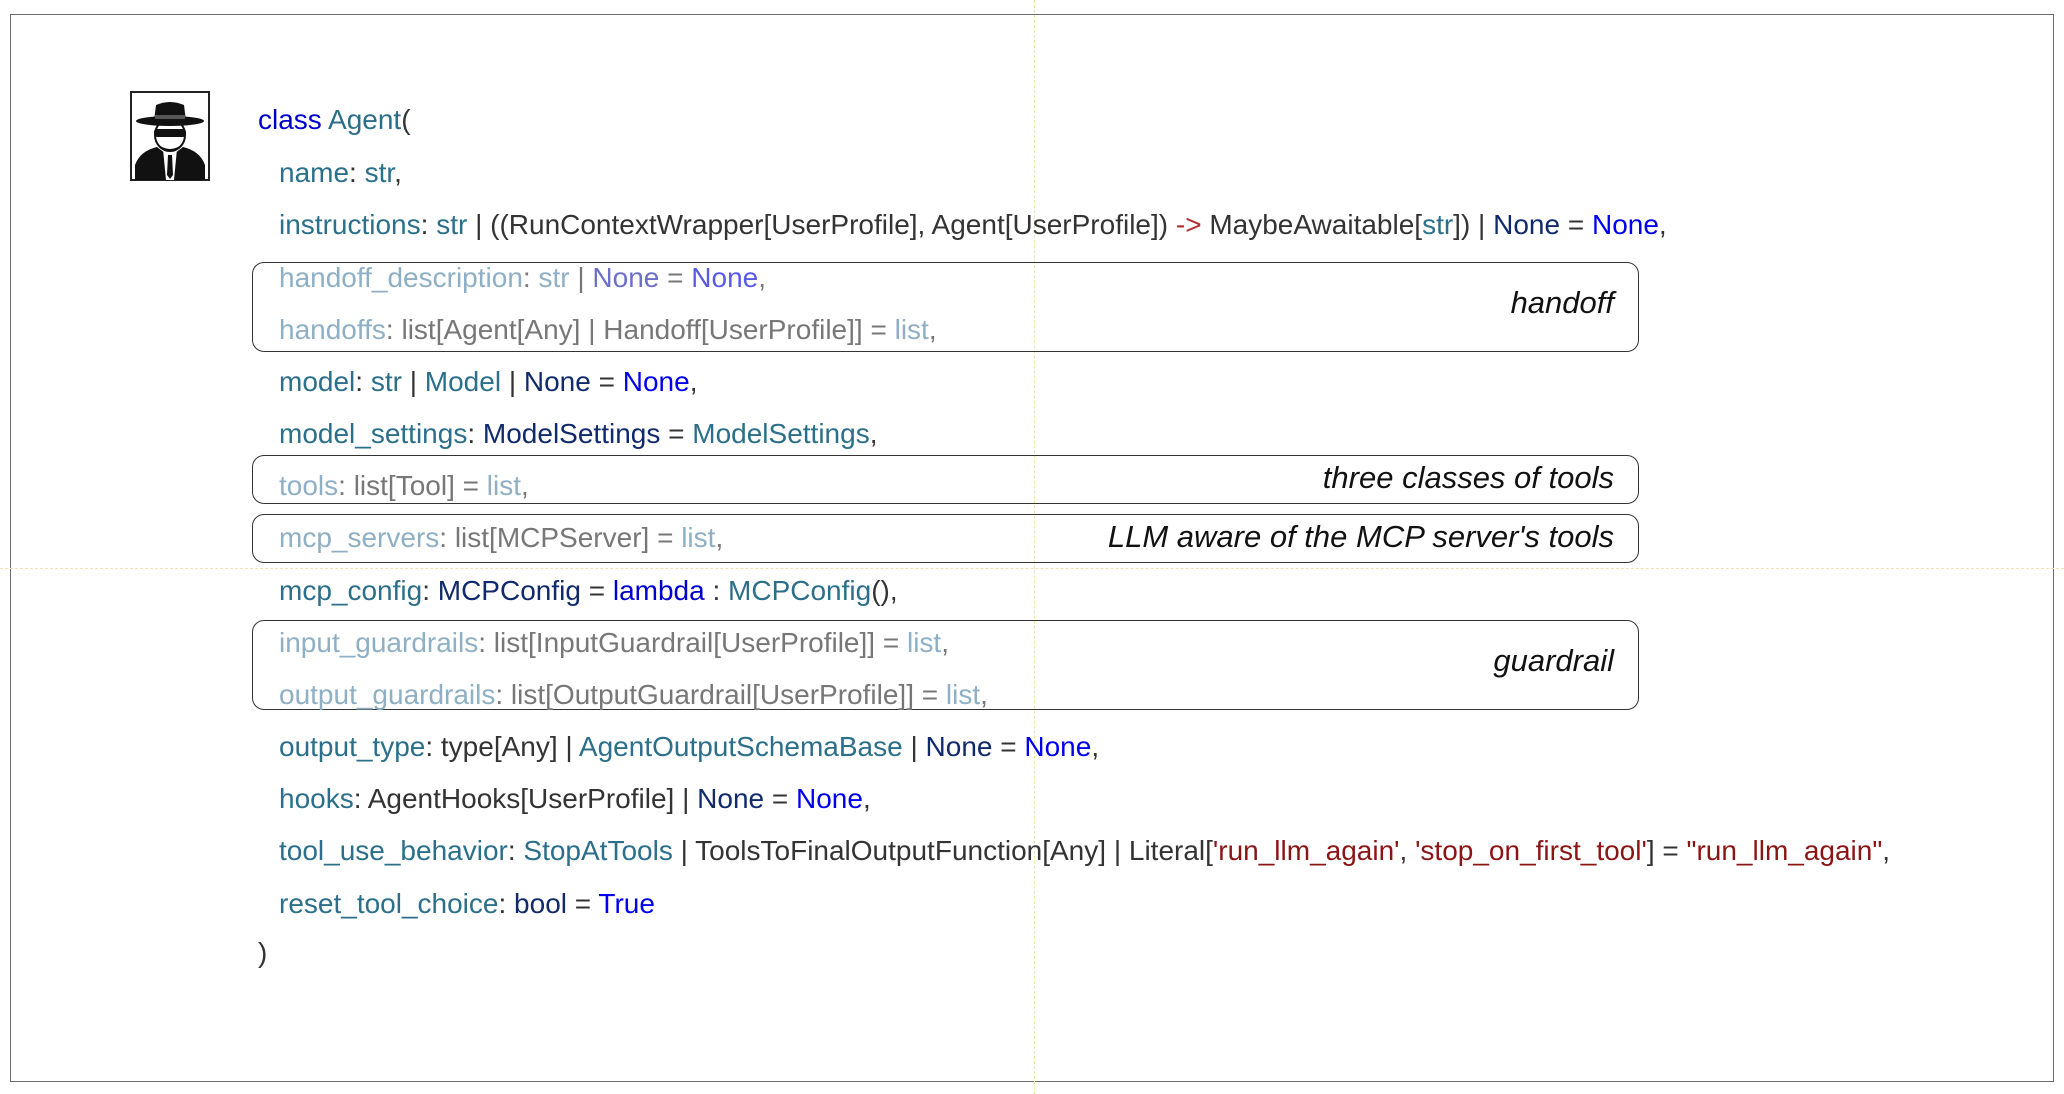 Image resolution: width=2064 pixels, height=1094 pixels. I want to click on param-name: output_type, so click(352, 746).